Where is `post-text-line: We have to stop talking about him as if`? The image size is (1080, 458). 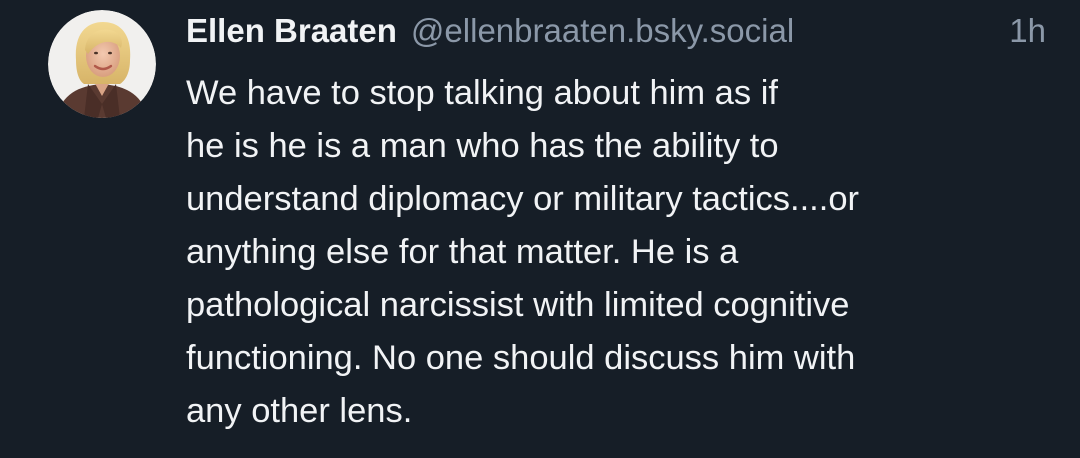
post-text-line: We have to stop talking about him as if is located at coordinates (482, 93).